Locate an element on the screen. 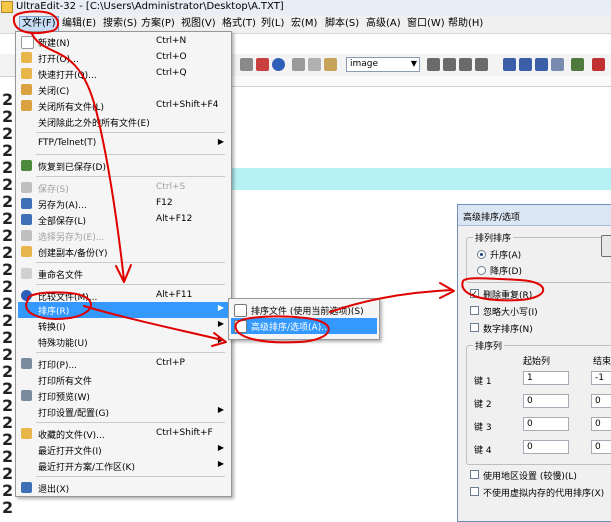 The height and width of the screenshot is (522, 611). annotation-circle-advanced-sort is located at coordinates (282, 329).